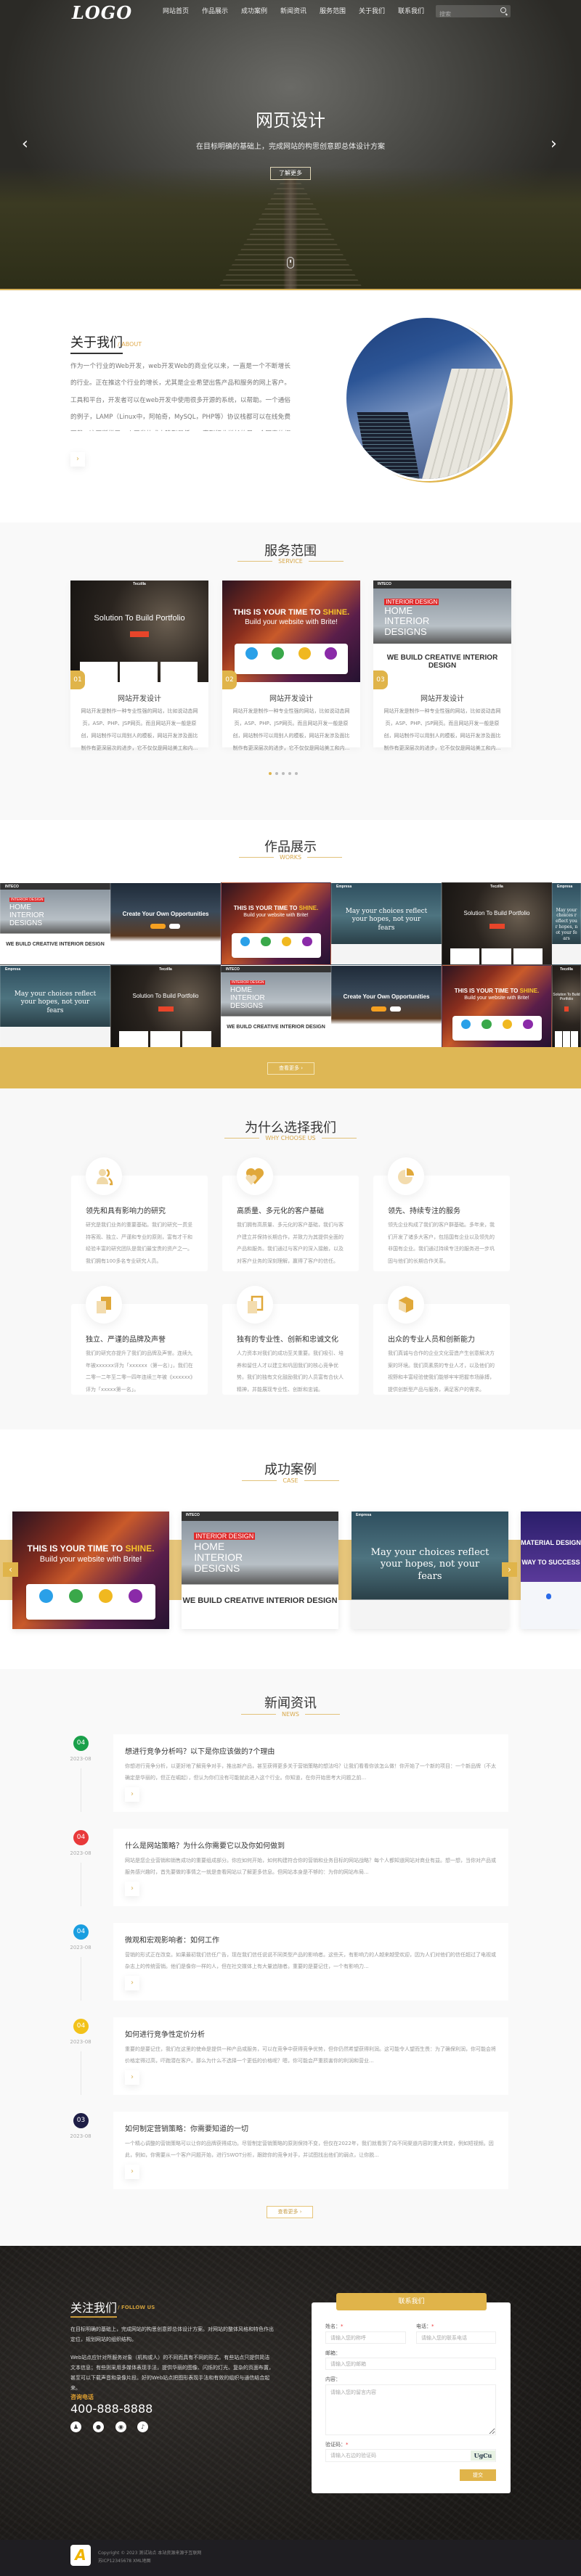  I want to click on name-input, so click(365, 2337).